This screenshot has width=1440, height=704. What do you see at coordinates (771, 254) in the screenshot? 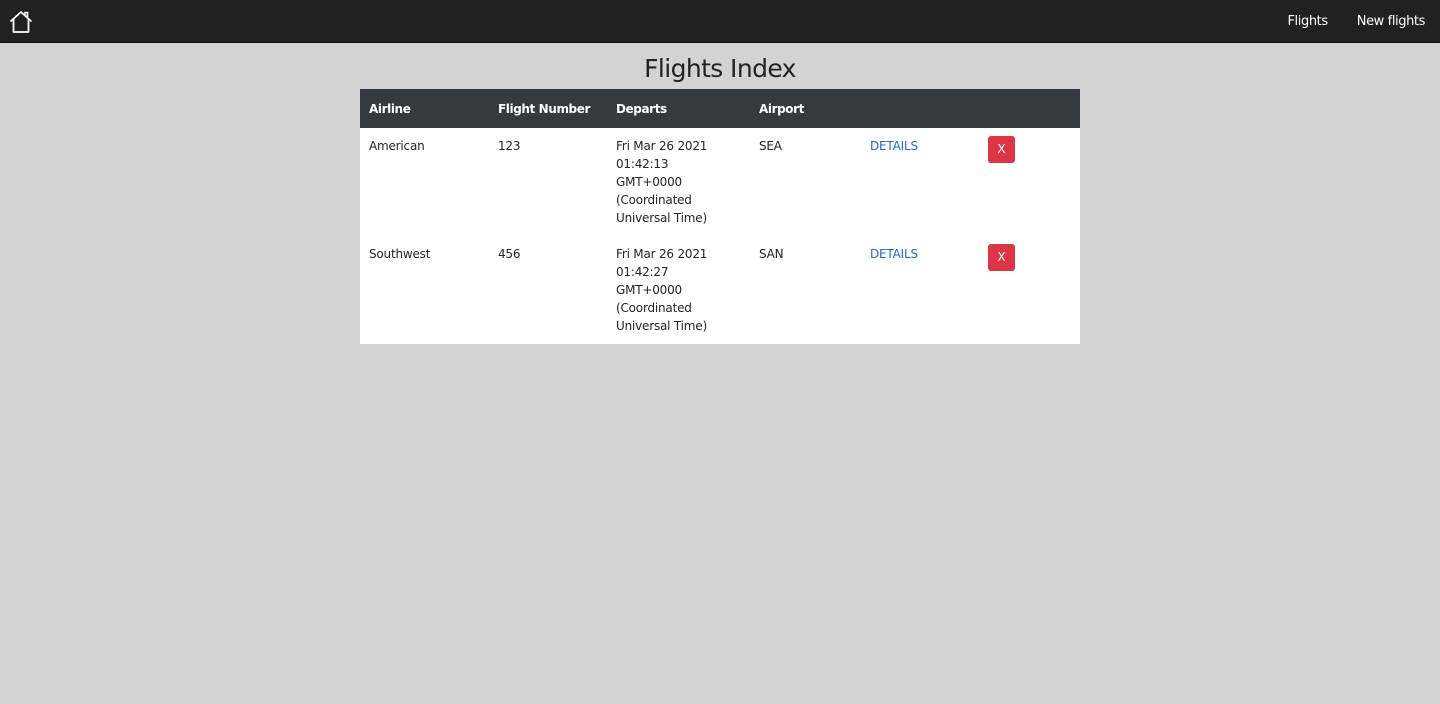
I see `cell-airport: SAN` at bounding box center [771, 254].